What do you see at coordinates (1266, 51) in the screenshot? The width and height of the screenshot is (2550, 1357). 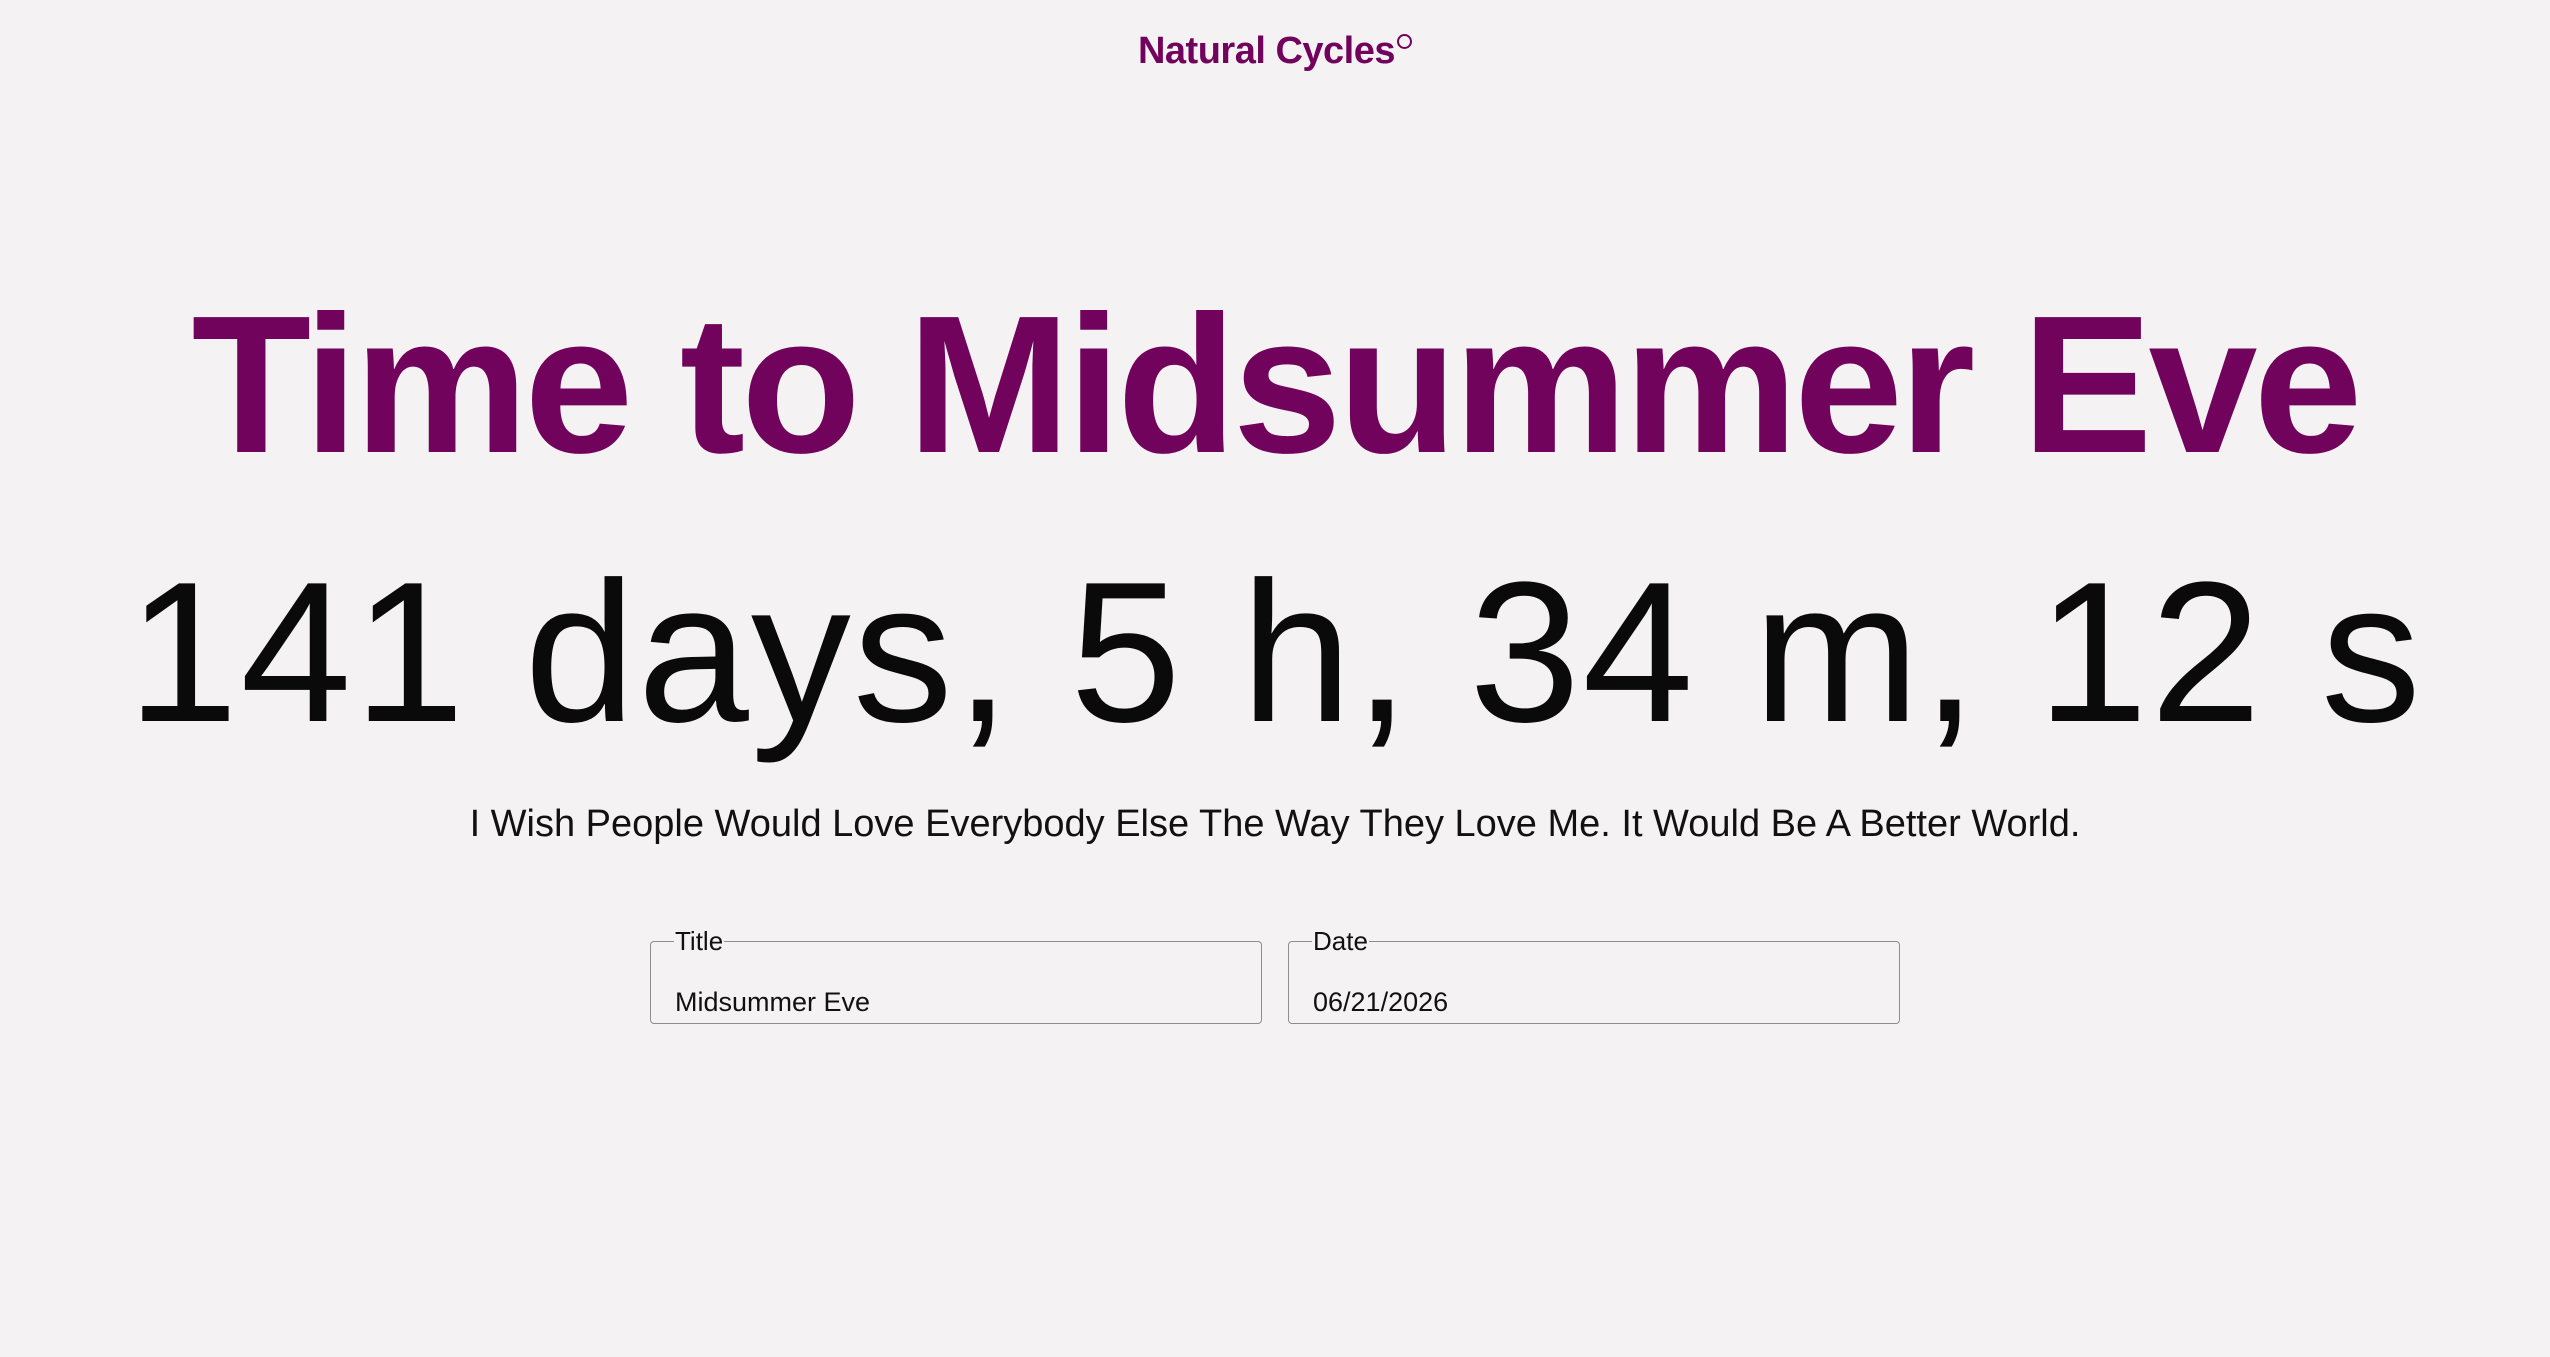 I see `brand-name: Natural Cycles` at bounding box center [1266, 51].